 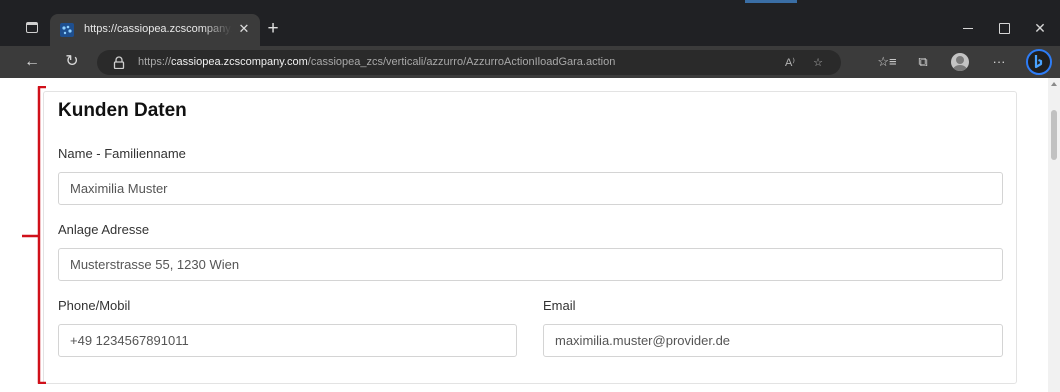 I want to click on zcs-favicon-icon, so click(x=67, y=30).